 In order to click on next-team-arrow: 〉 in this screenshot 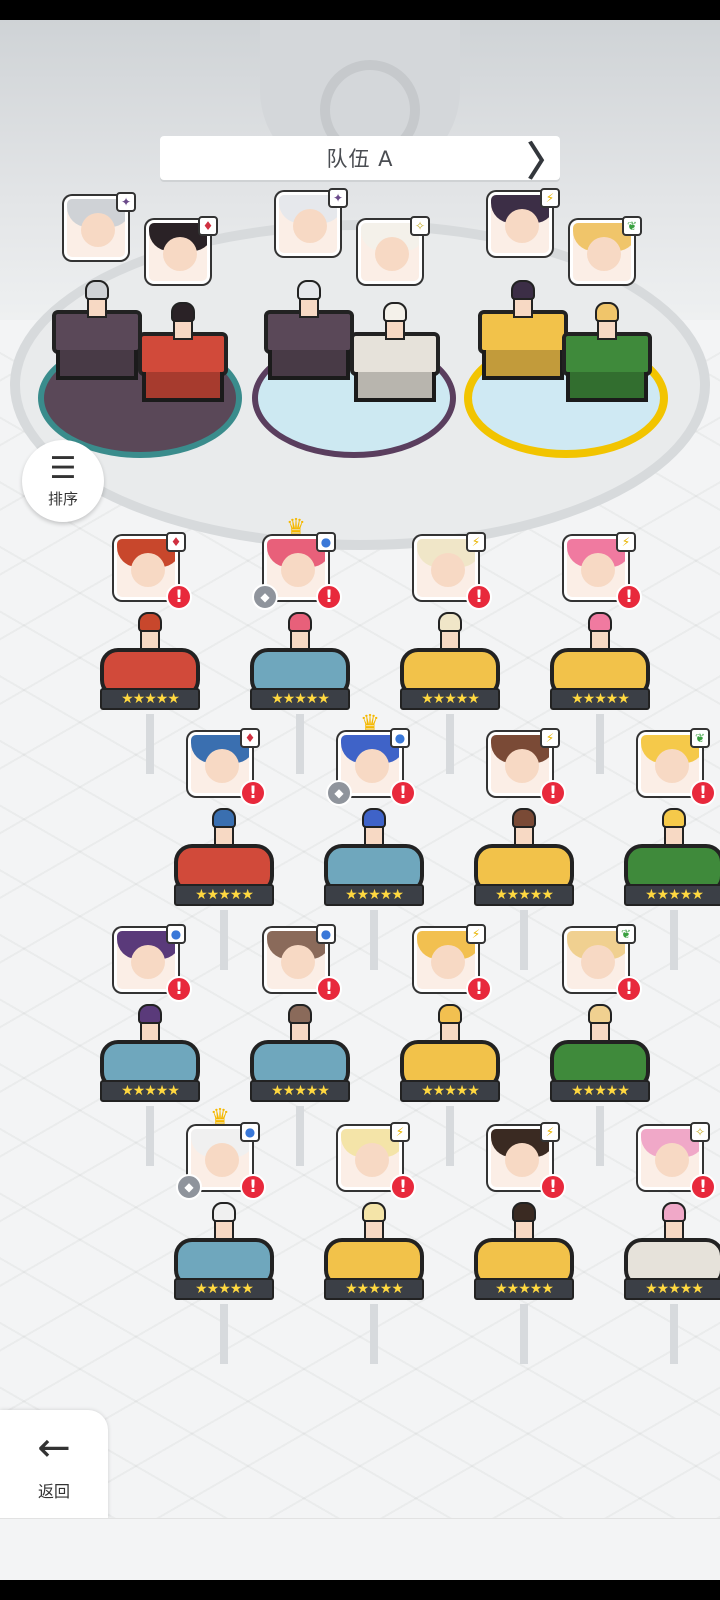, I will do `click(547, 160)`.